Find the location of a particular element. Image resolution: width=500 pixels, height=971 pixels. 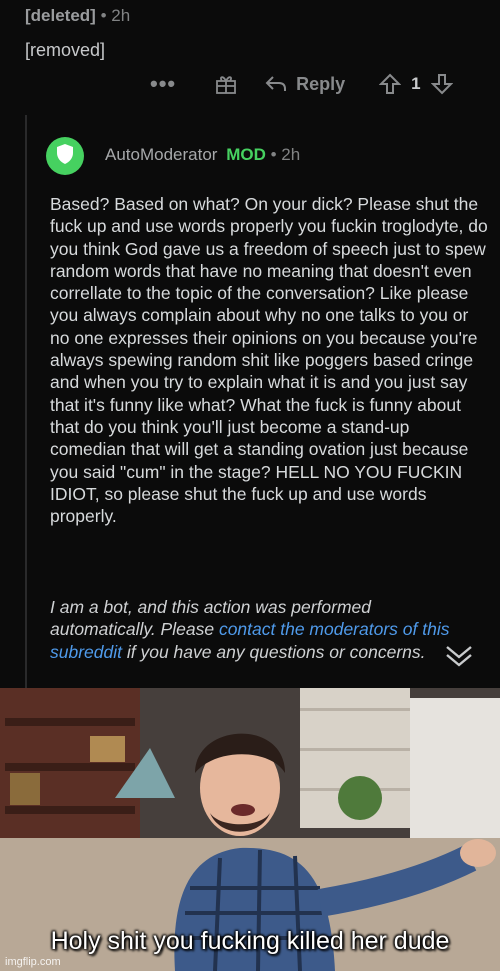

downvote-button is located at coordinates (441, 84).